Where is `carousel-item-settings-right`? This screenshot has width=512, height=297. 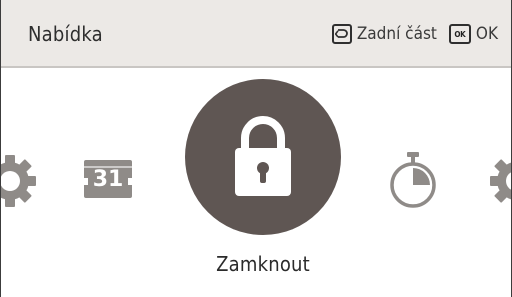
carousel-item-settings-right is located at coordinates (499, 181).